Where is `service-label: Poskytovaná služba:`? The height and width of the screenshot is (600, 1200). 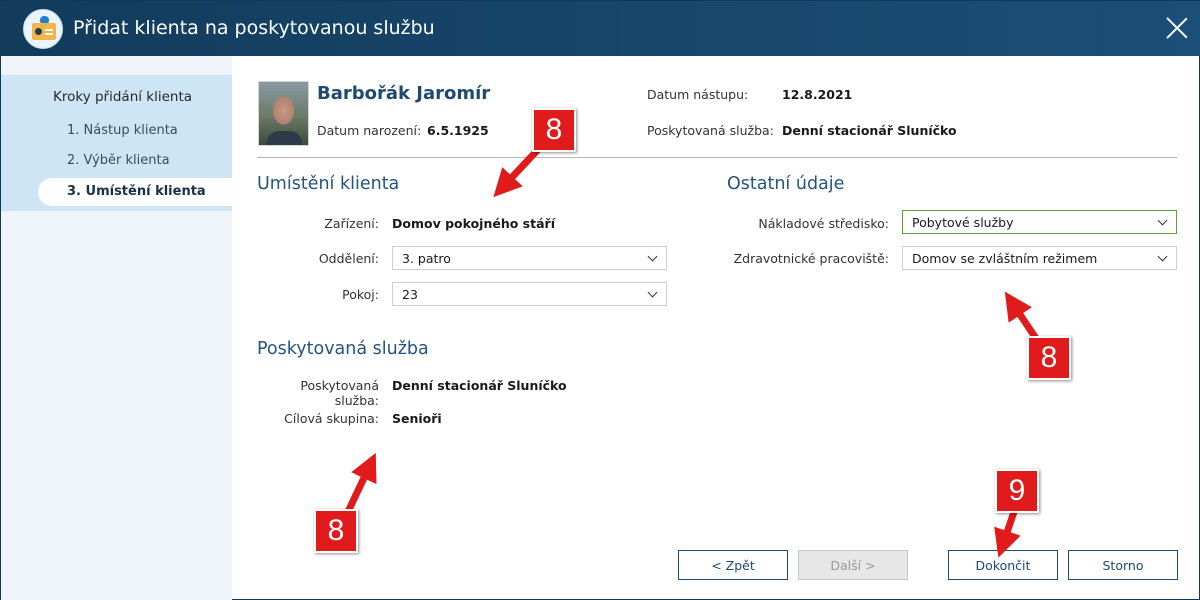
service-label: Poskytovaná služba: is located at coordinates (339, 393).